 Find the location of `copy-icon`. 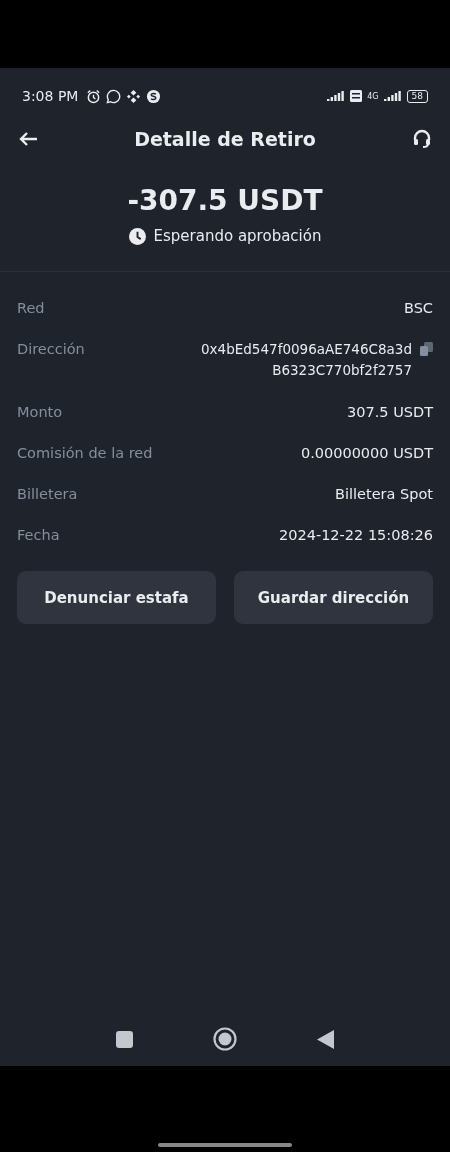

copy-icon is located at coordinates (426, 349).